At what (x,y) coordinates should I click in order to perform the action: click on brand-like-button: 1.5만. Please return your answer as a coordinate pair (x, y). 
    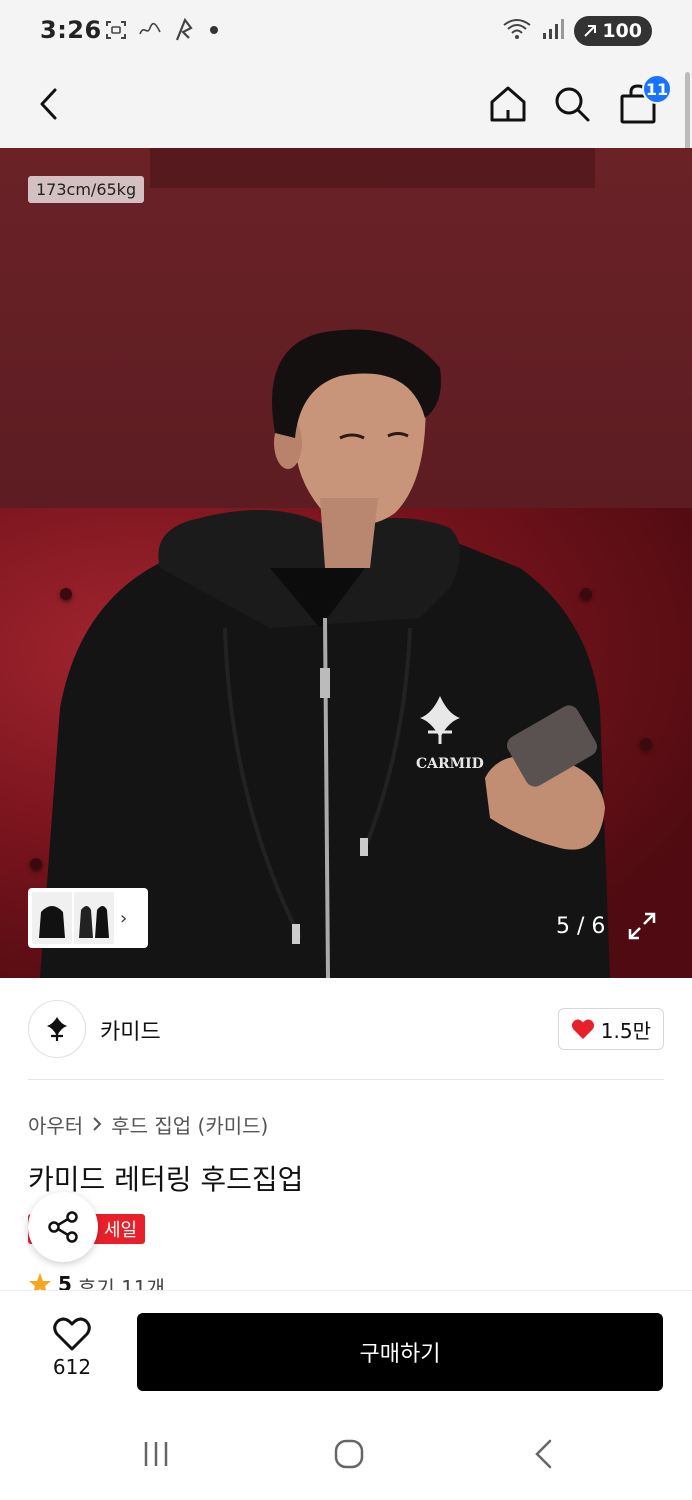
    Looking at the image, I should click on (610, 1029).